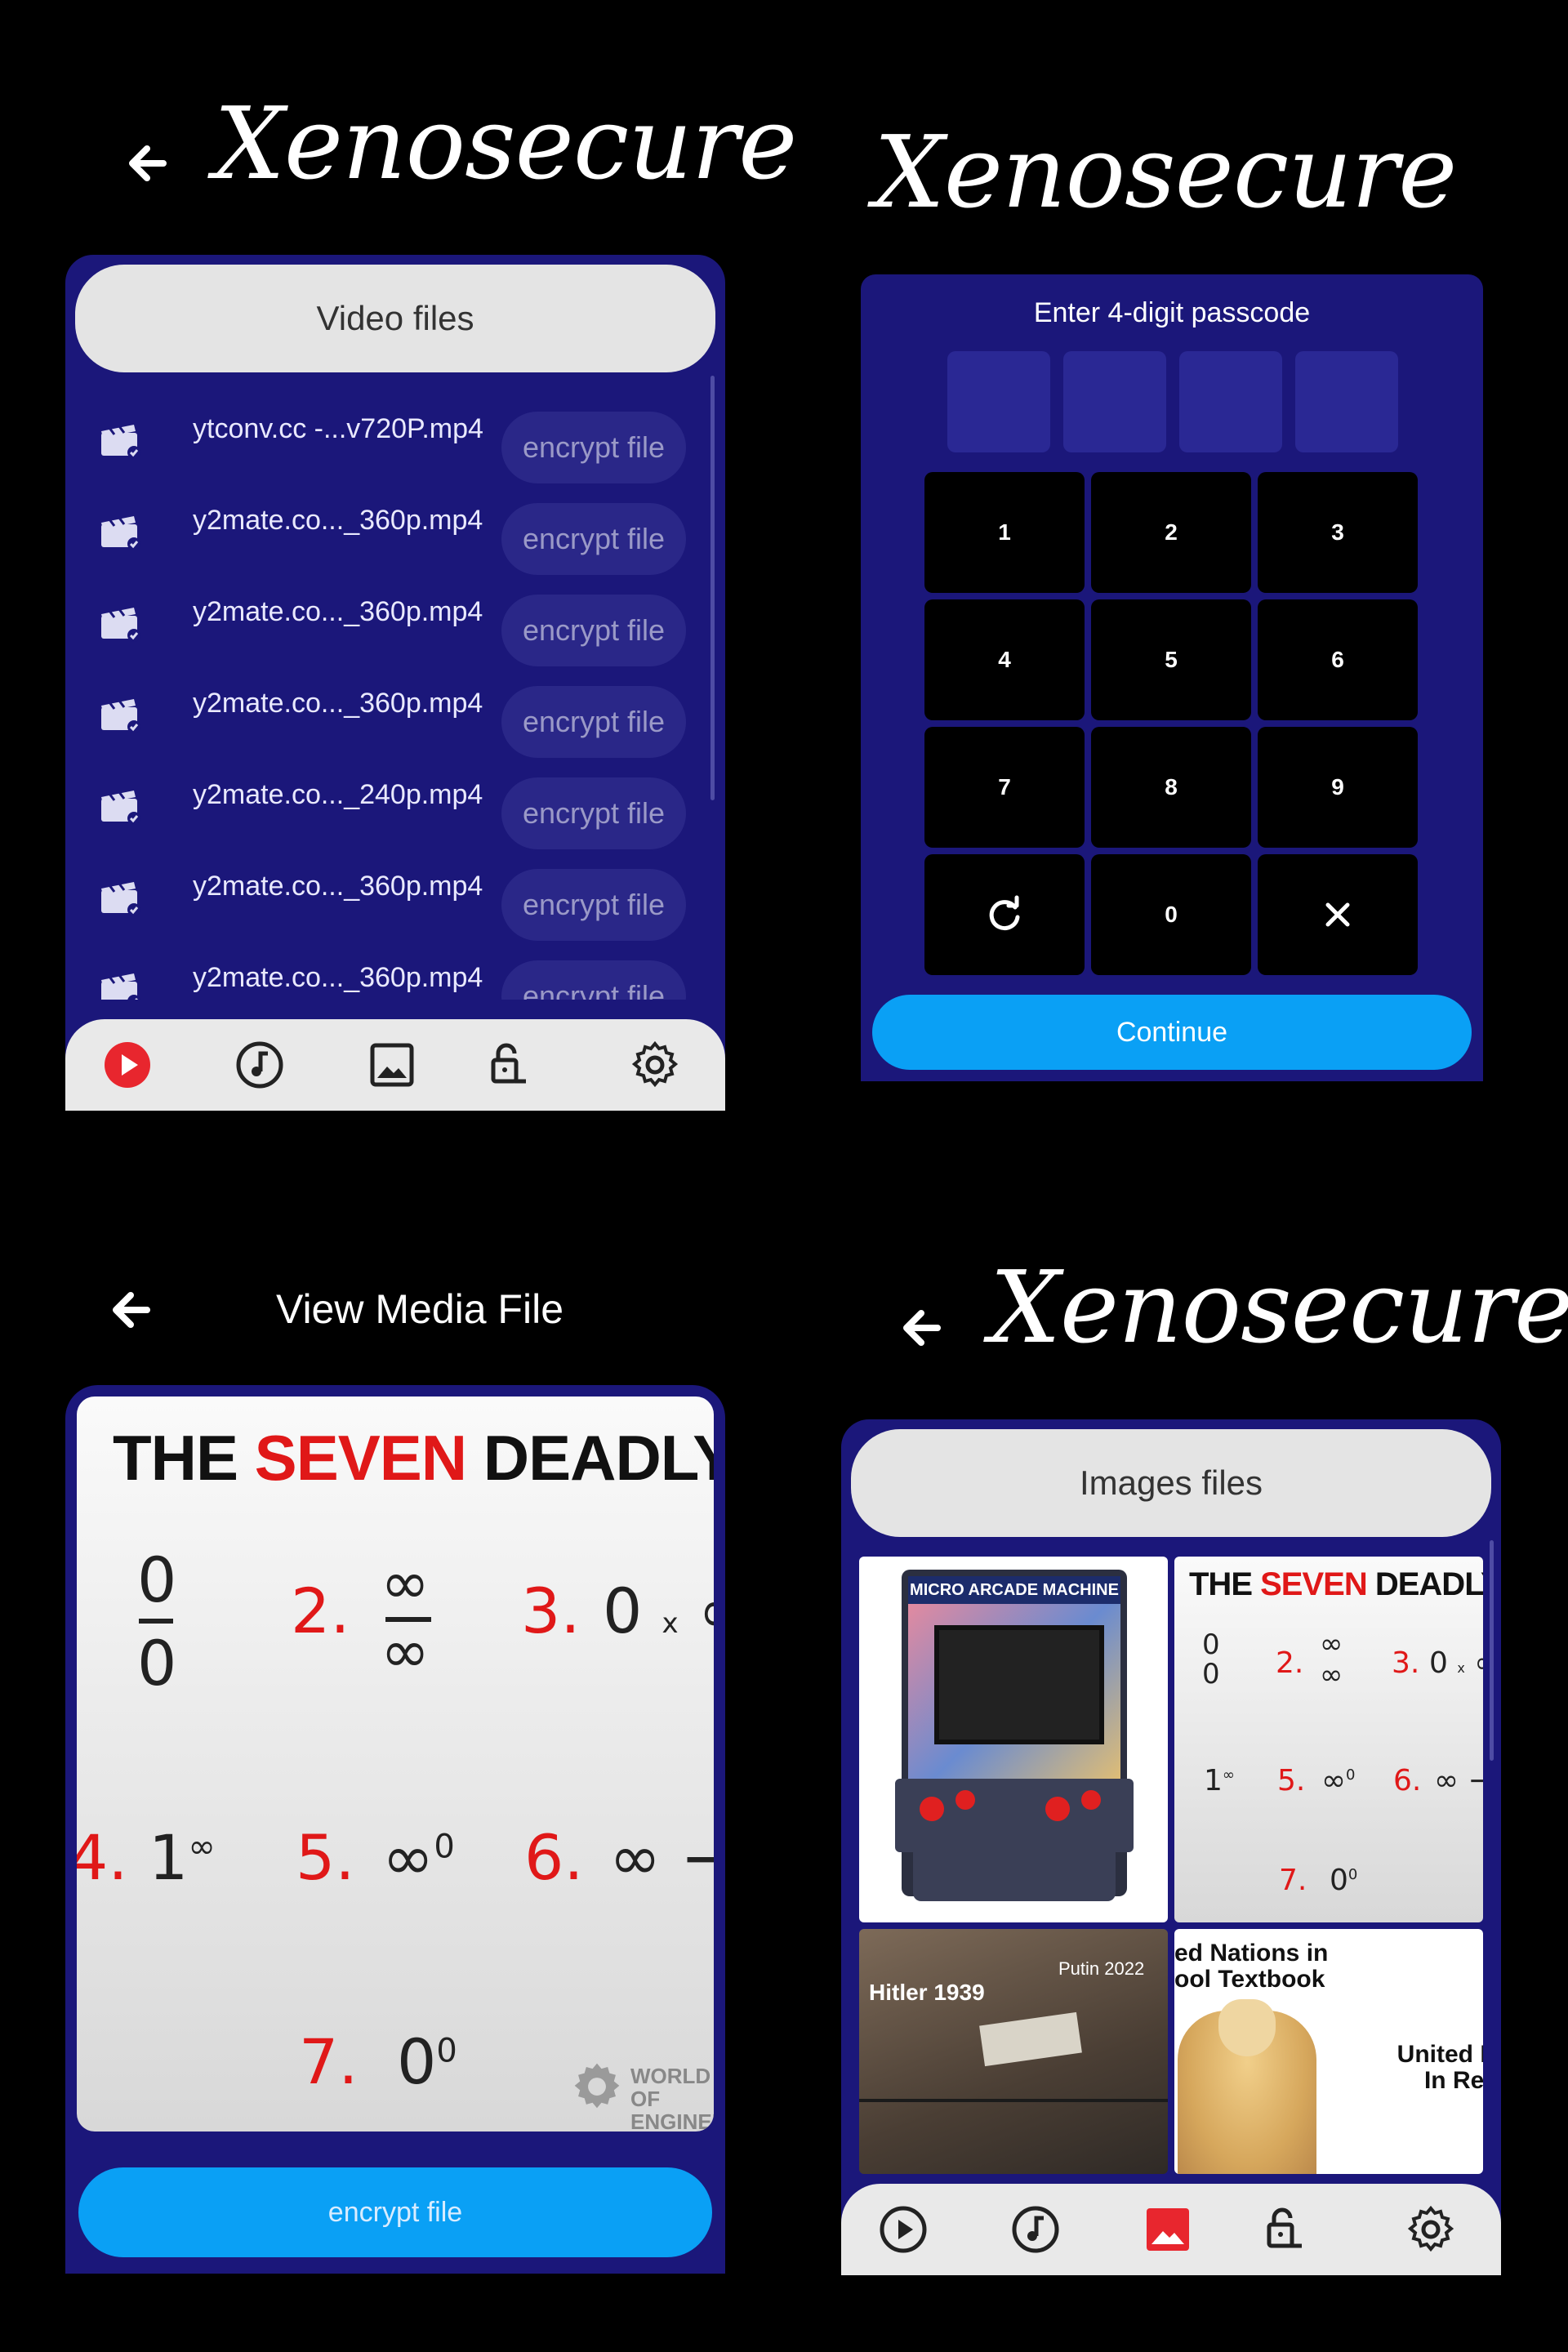 The image size is (1568, 2352). Describe the element at coordinates (1165, 172) in the screenshot. I see `app-logo: Xenosecure` at that location.